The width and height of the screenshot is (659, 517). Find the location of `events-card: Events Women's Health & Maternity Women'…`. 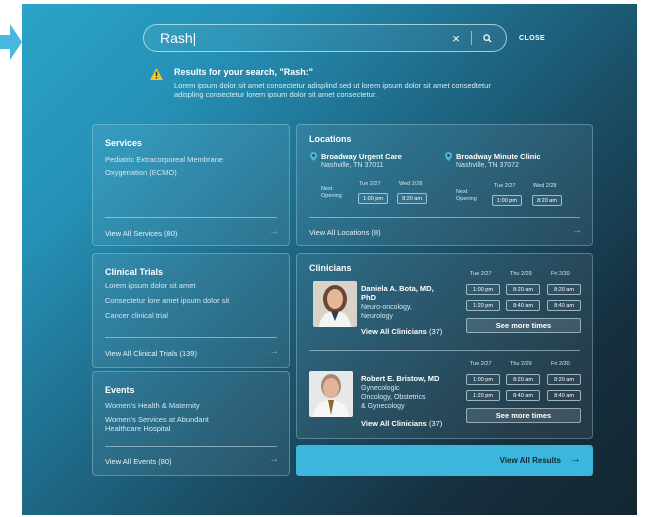

events-card: Events Women's Health & Maternity Women'… is located at coordinates (191, 423).